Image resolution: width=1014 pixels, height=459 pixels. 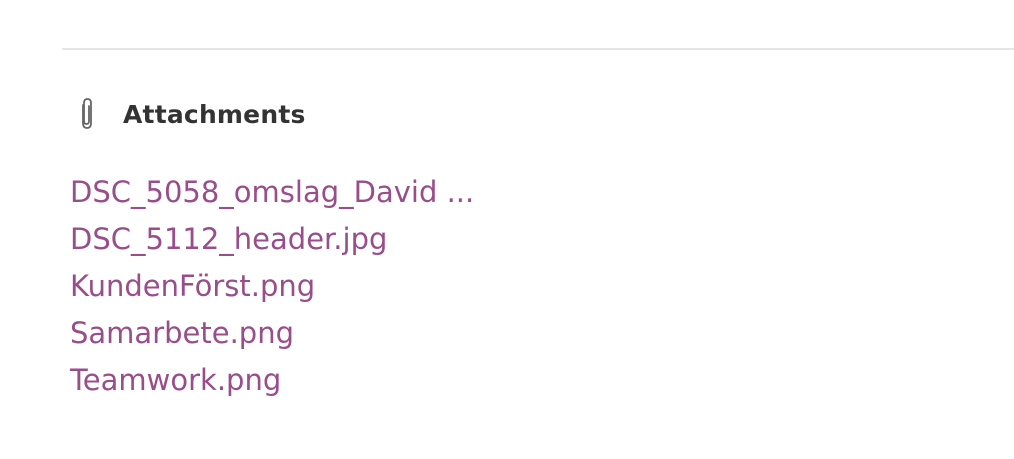 I want to click on attachments-header: Attachments, so click(x=191, y=114).